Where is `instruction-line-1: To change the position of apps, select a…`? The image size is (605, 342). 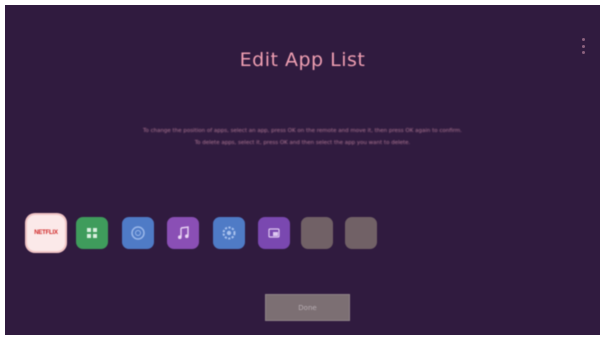
instruction-line-1: To change the position of apps, select a… is located at coordinates (302, 131).